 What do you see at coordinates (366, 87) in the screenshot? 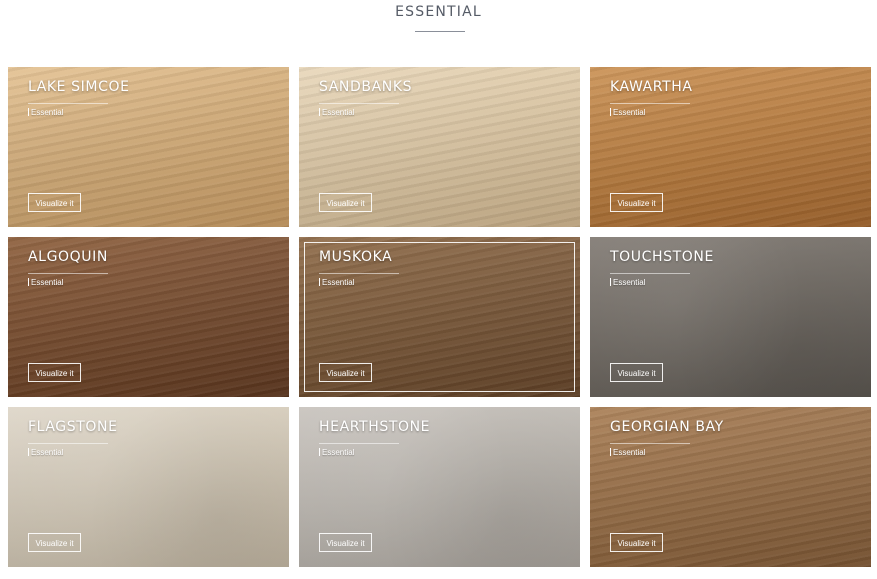
I see `product-name: SANDBANKS` at bounding box center [366, 87].